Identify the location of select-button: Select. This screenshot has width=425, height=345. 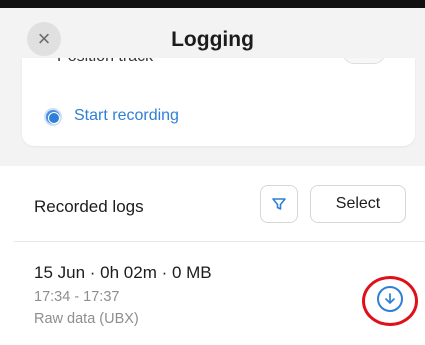
(358, 204).